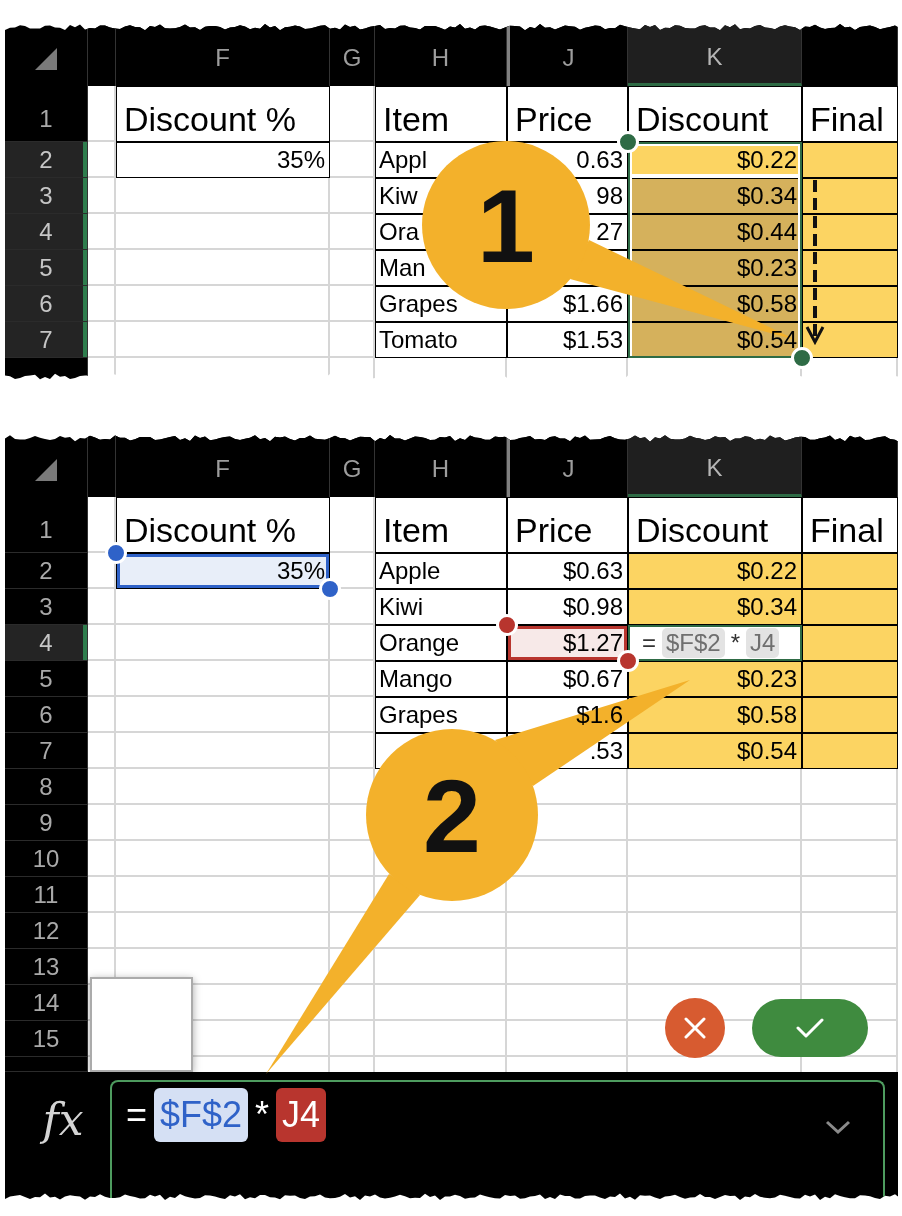 The image size is (902, 1216). What do you see at coordinates (715, 232) in the screenshot?
I see `table-cell: $0.44` at bounding box center [715, 232].